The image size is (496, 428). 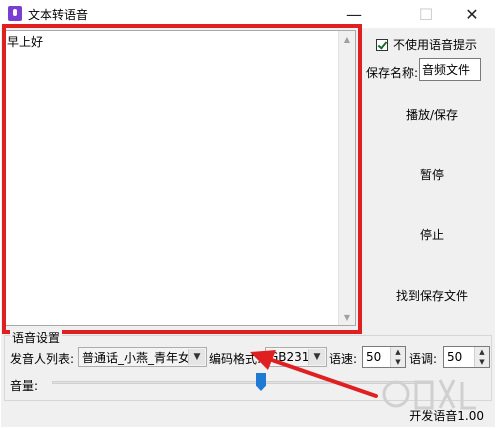 I want to click on pause-button: 暂停, so click(x=432, y=174).